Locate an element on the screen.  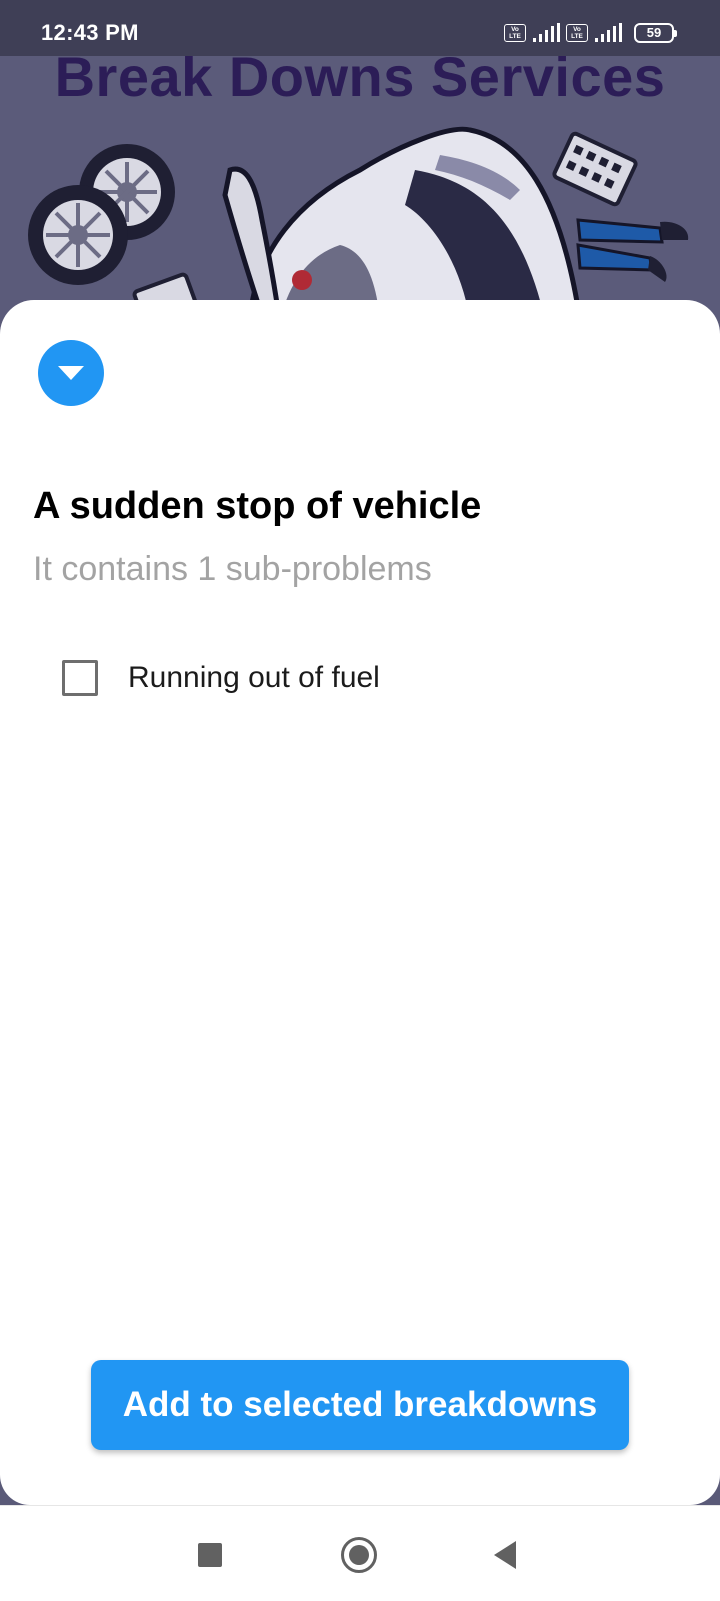
home-button is located at coordinates (359, 1555).